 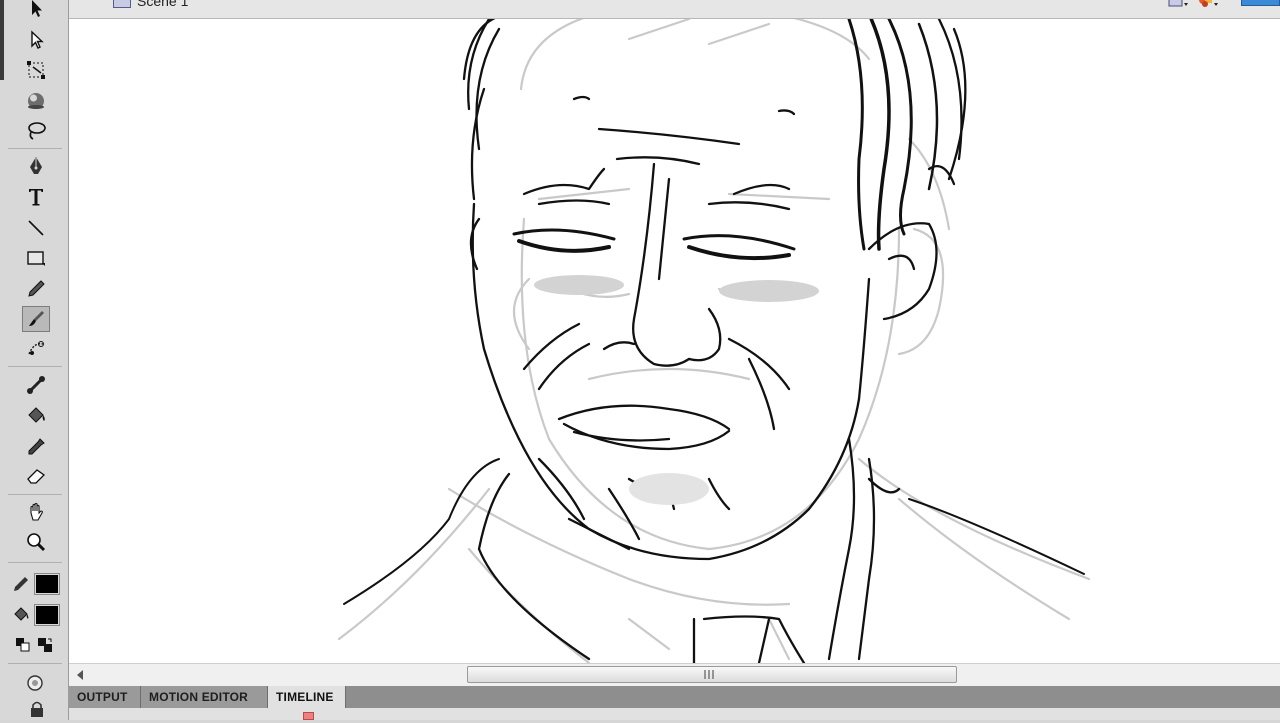 What do you see at coordinates (162, 4) in the screenshot?
I see `scene-label: Scene 1` at bounding box center [162, 4].